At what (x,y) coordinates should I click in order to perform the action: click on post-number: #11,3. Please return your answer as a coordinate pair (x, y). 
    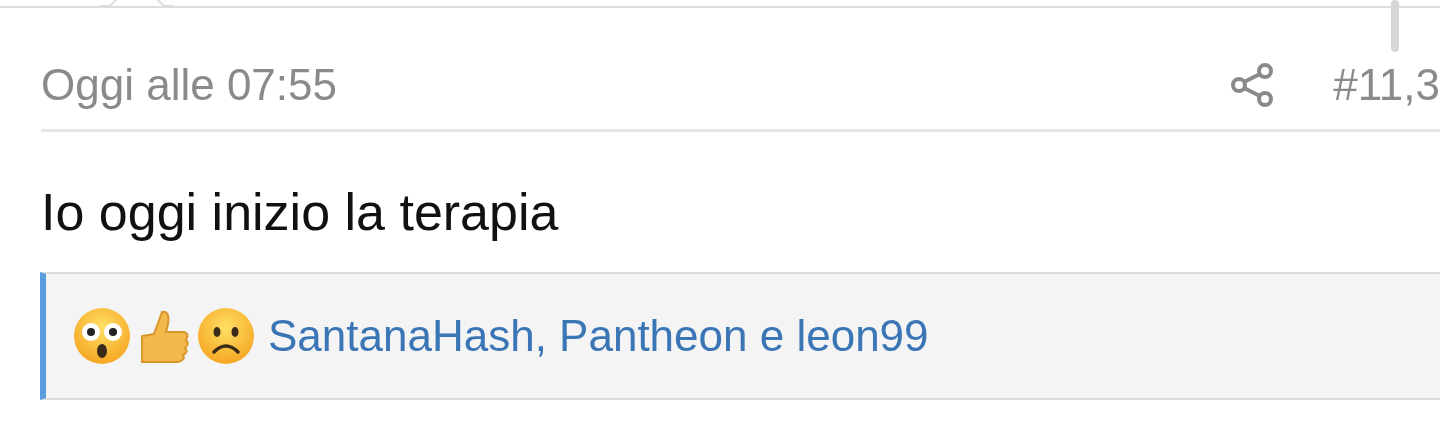
    Looking at the image, I should click on (1386, 84).